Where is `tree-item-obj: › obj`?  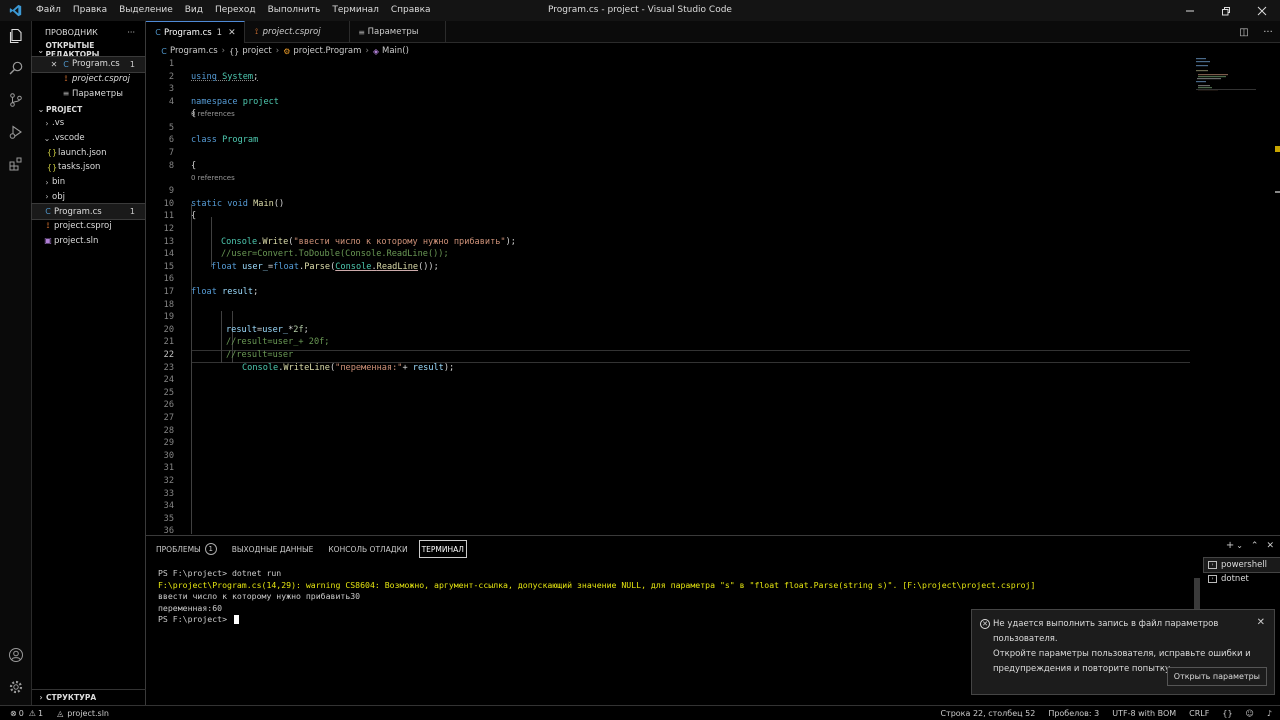
tree-item-obj: › obj is located at coordinates (88, 197).